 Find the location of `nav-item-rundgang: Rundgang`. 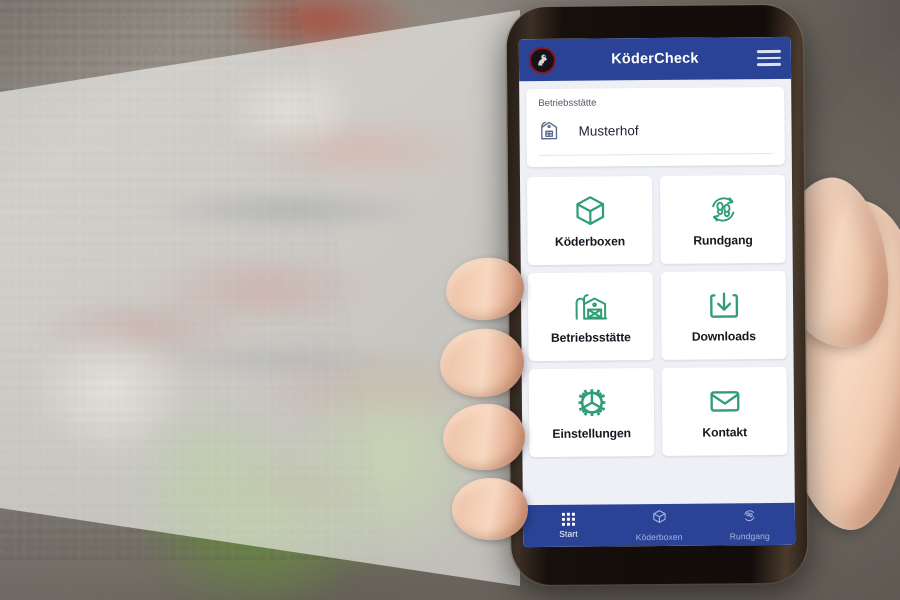

nav-item-rundgang: Rundgang is located at coordinates (749, 524).